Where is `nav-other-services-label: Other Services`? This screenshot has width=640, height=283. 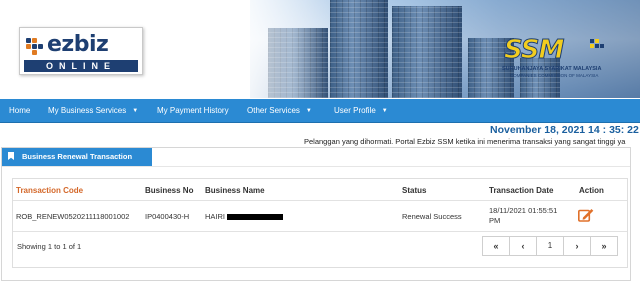 nav-other-services-label: Other Services is located at coordinates (273, 110).